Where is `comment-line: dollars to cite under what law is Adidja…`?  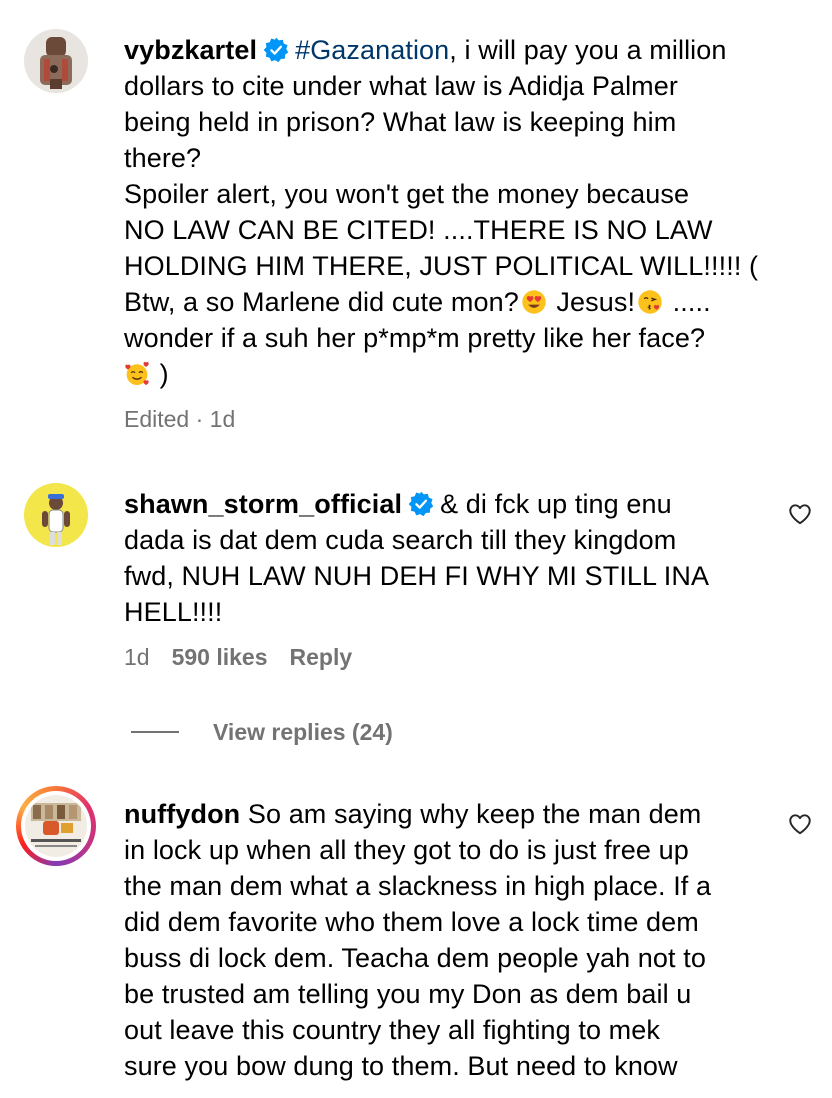 comment-line: dollars to cite under what law is Adidja… is located at coordinates (401, 86).